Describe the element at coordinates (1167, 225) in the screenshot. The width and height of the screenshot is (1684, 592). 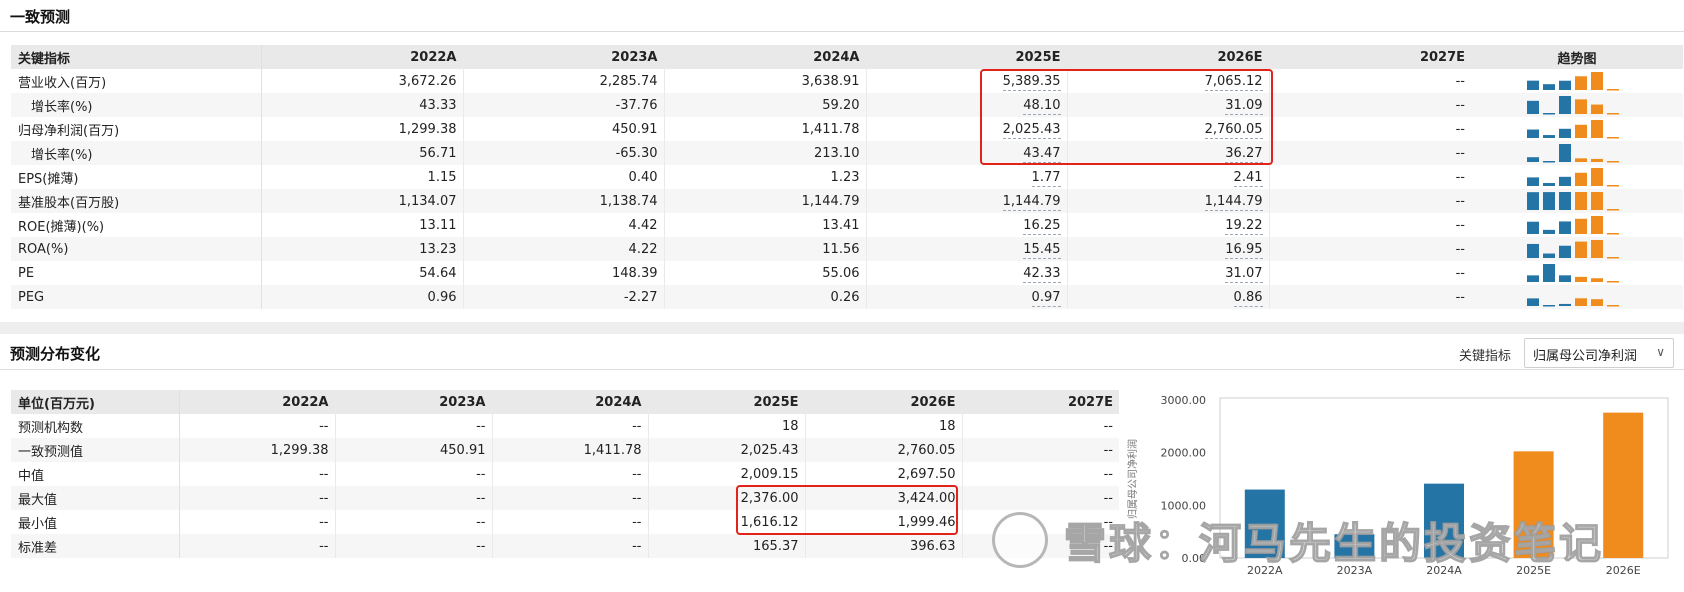
I see `cell-value: 19.22` at that location.